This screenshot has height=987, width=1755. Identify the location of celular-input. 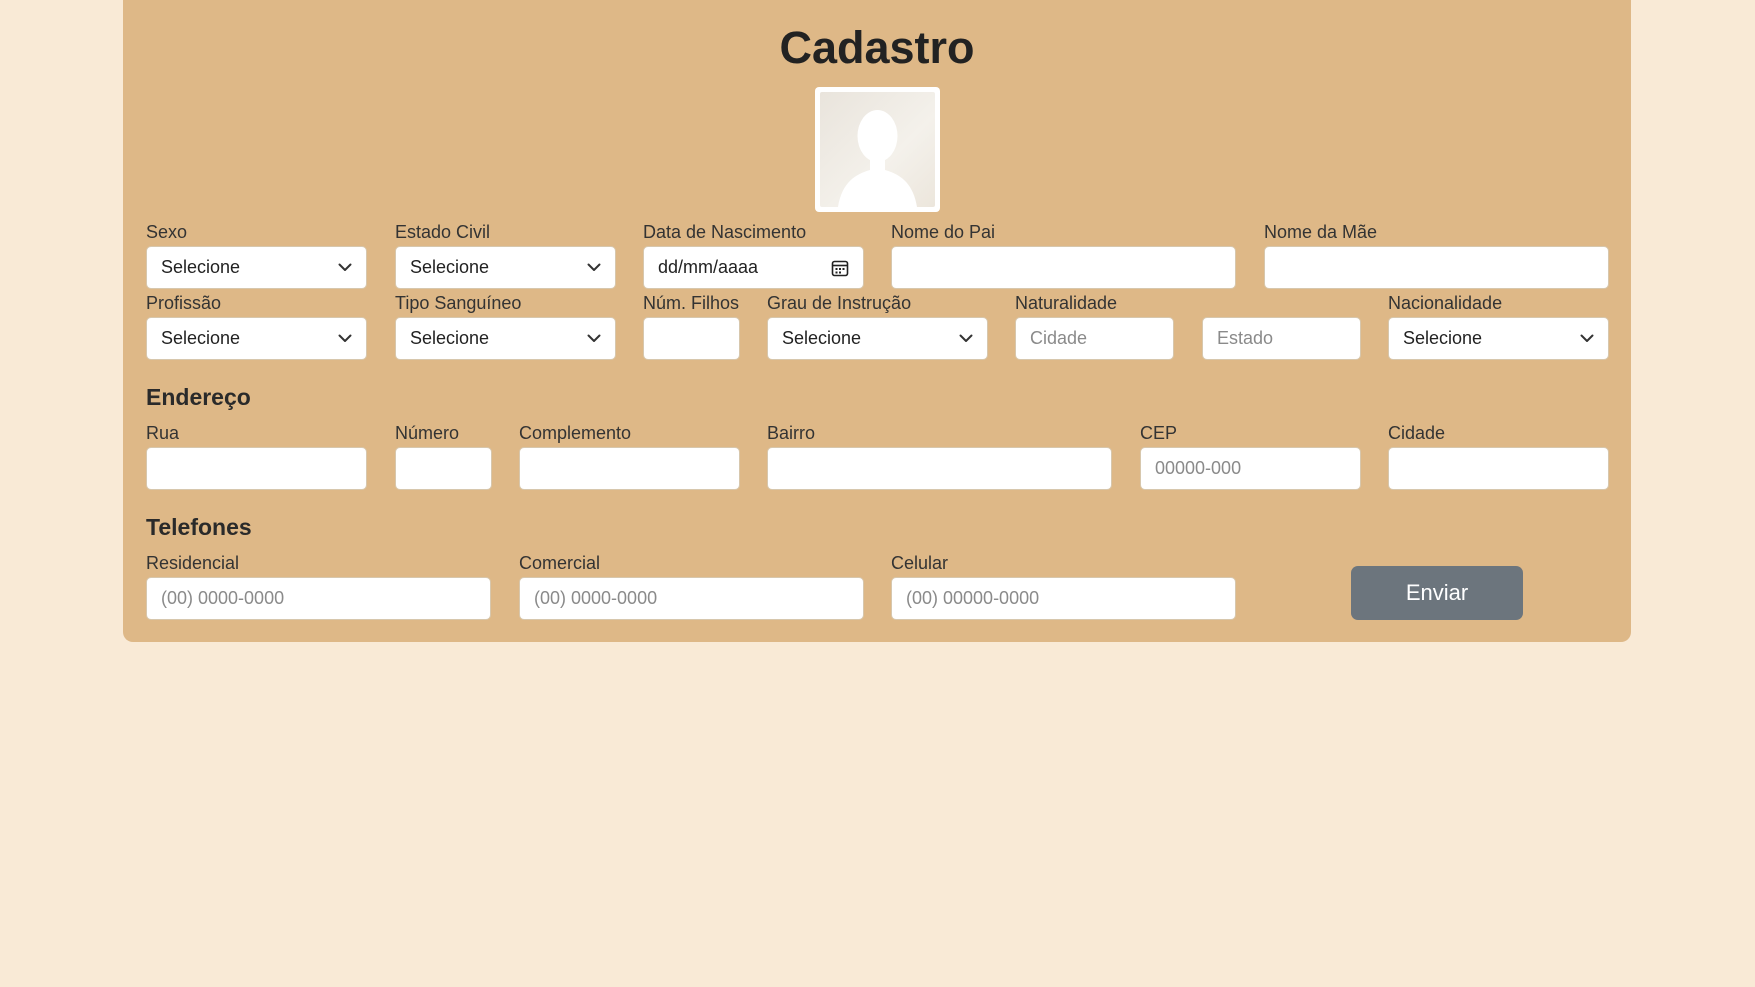
(1063, 598).